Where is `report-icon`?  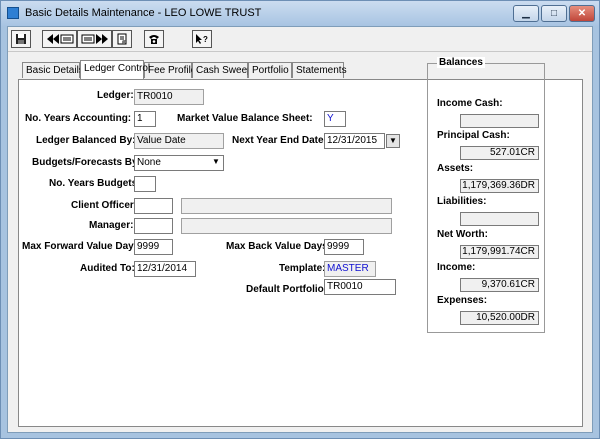
report-icon is located at coordinates (122, 39).